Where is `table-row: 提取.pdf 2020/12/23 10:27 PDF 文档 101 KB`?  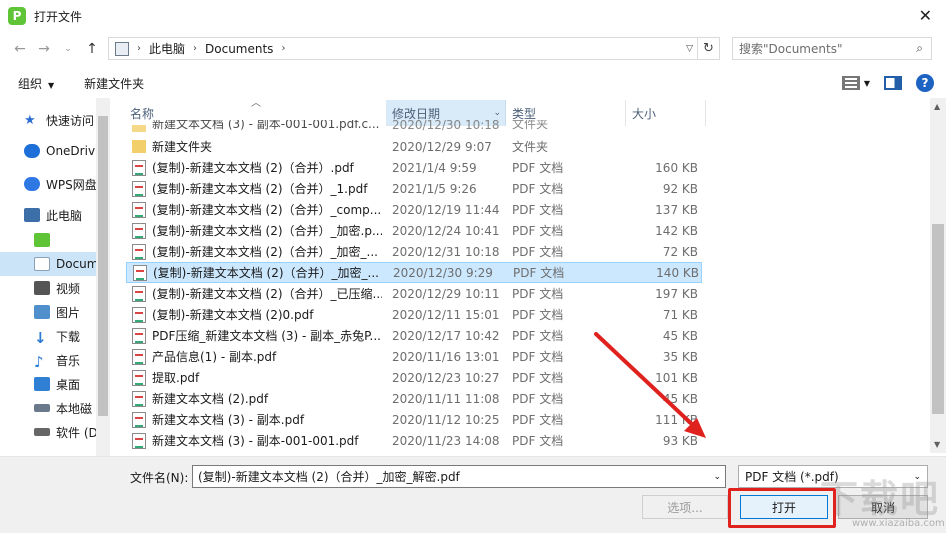 table-row: 提取.pdf 2020/12/23 10:27 PDF 文档 101 KB is located at coordinates (414, 377).